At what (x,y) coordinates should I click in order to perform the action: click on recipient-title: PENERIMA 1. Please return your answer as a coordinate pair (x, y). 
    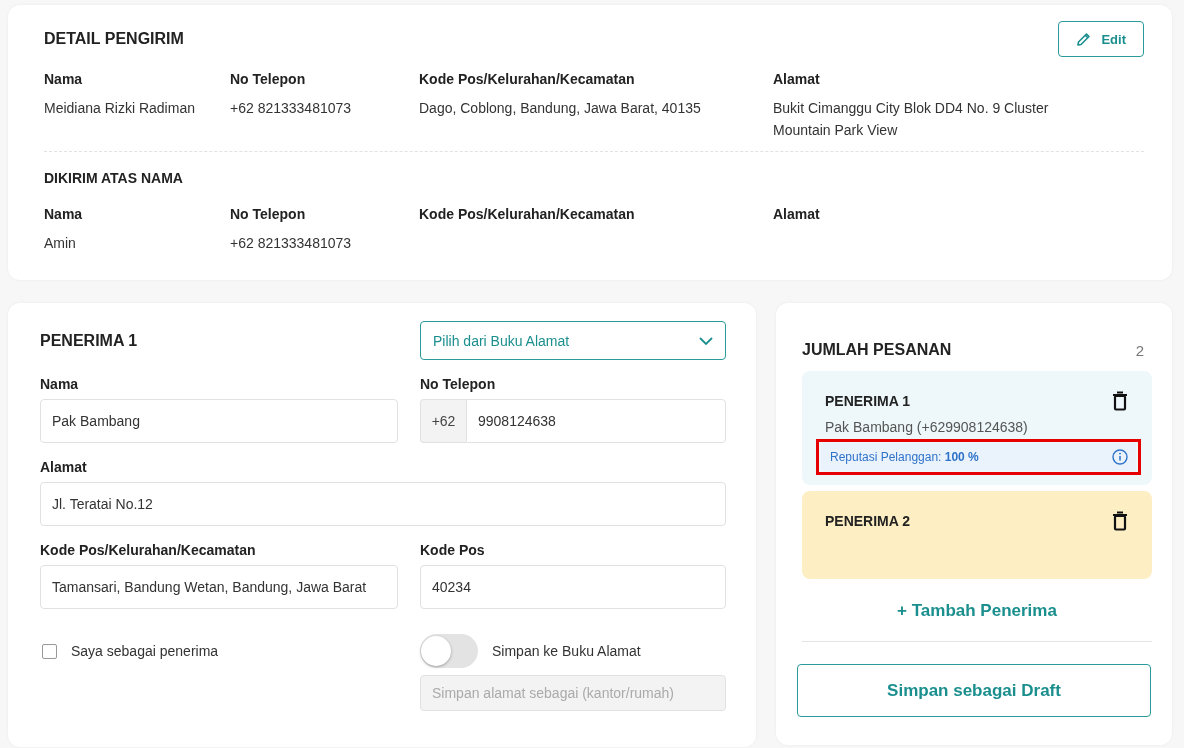
    Looking at the image, I should click on (868, 401).